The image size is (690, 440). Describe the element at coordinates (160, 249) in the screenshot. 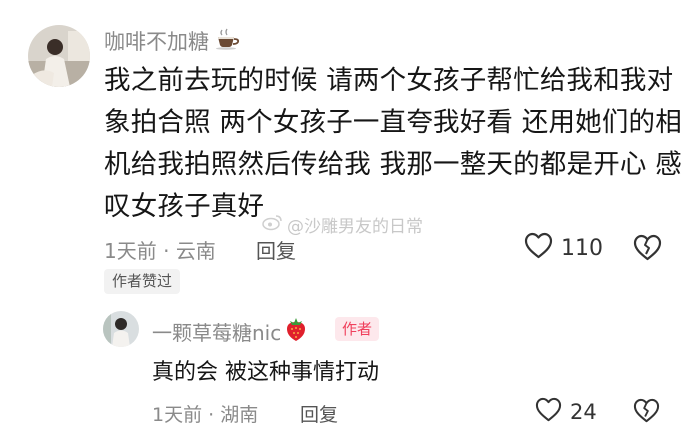

I see `comment-meta: 1天前 · 云南` at that location.